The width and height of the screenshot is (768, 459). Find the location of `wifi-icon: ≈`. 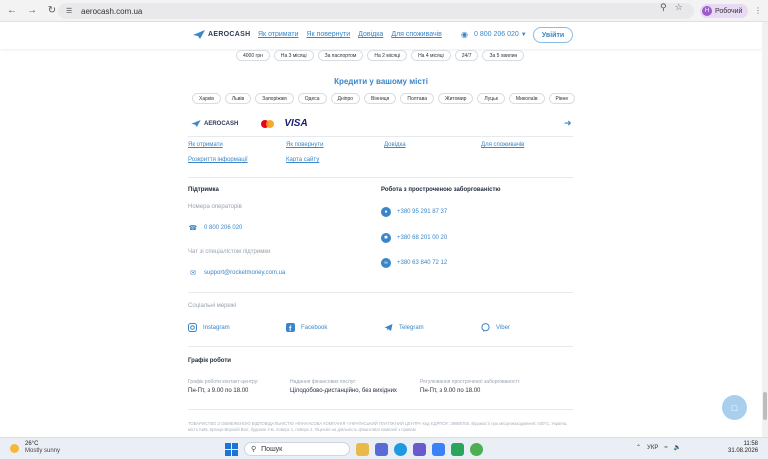

wifi-icon: ≈ is located at coordinates (665, 448).